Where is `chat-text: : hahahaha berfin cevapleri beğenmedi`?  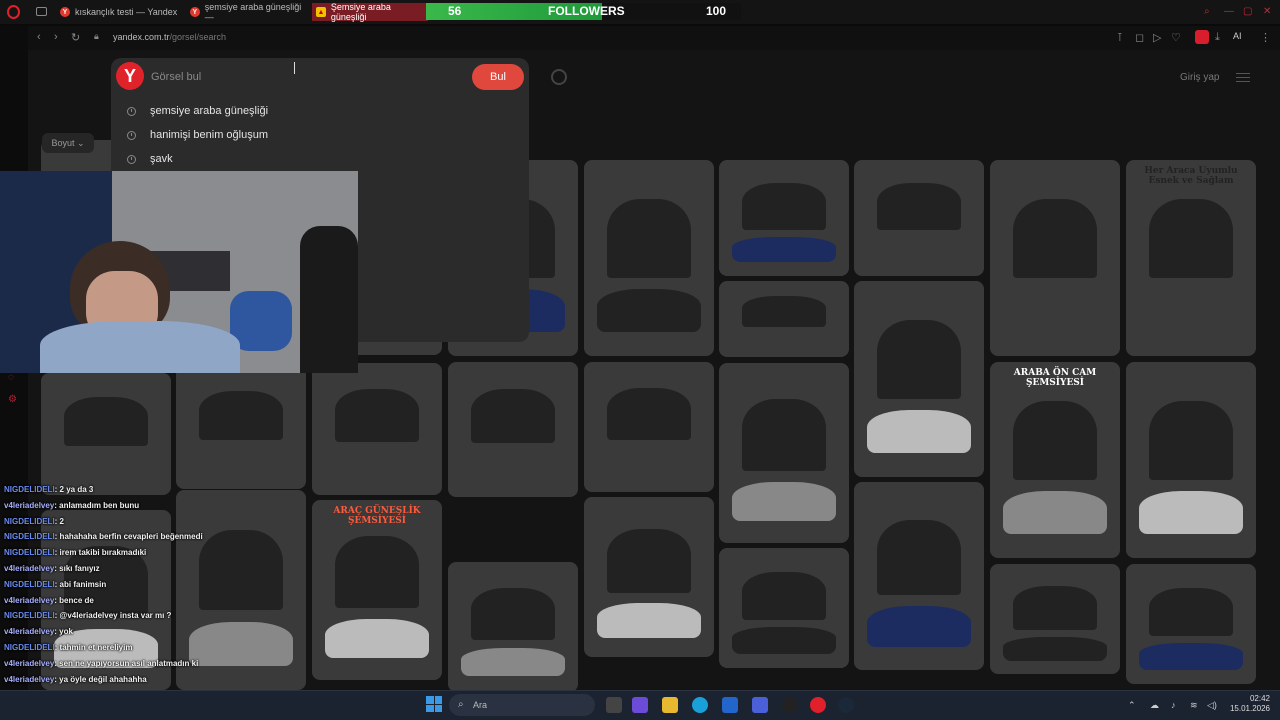
chat-text: : hahahaha berfin cevapleri beğenmedi is located at coordinates (128, 537).